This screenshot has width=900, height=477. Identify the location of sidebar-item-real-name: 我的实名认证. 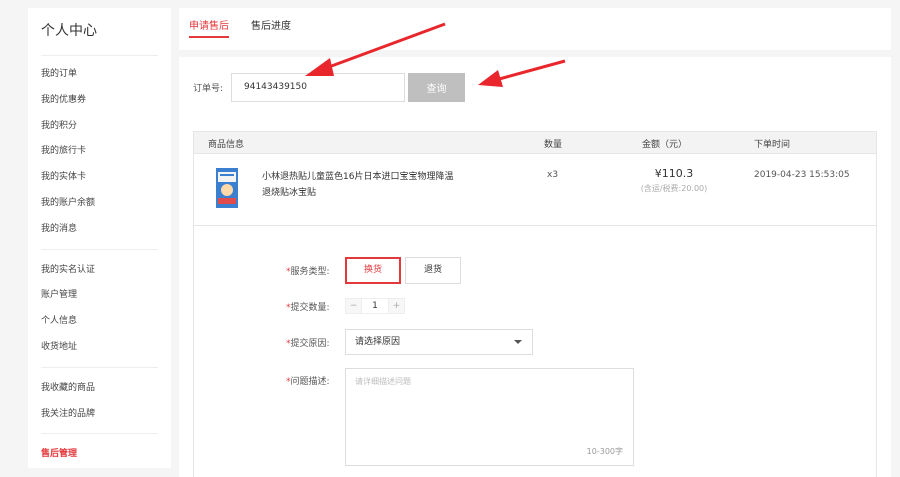
(99, 271).